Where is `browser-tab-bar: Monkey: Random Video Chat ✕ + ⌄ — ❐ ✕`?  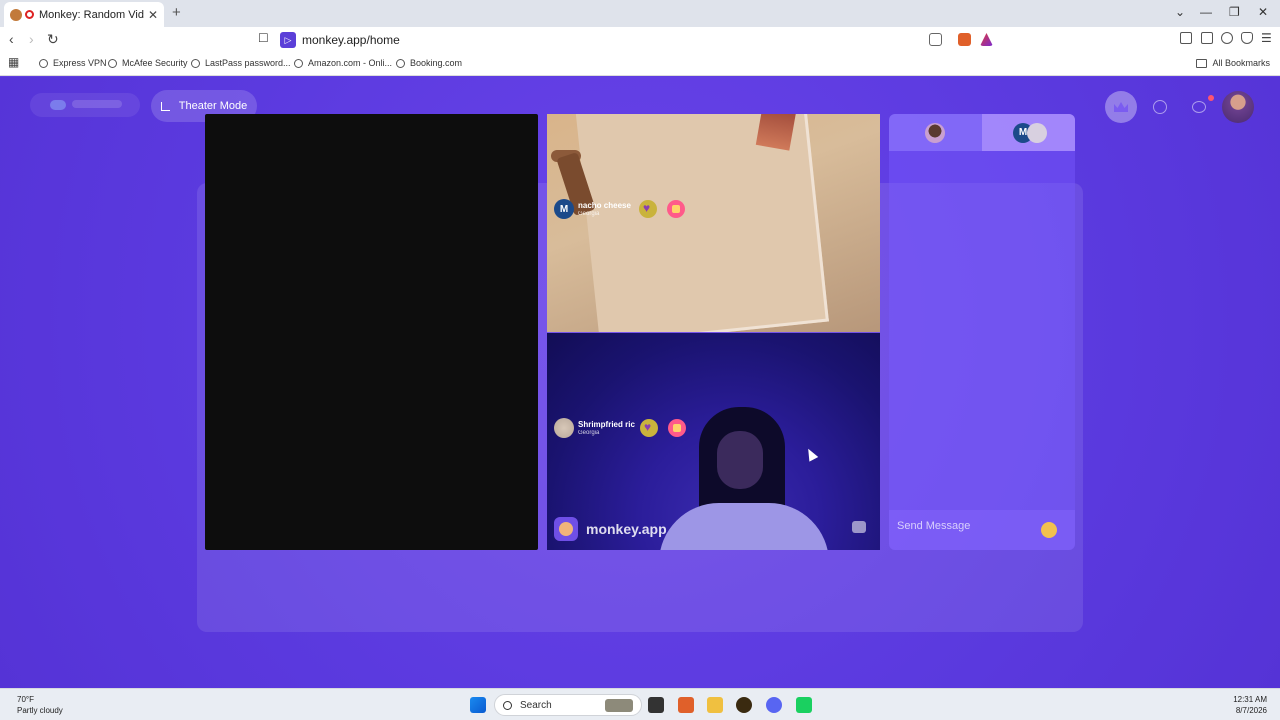 browser-tab-bar: Monkey: Random Video Chat ✕ + ⌄ — ❐ ✕ is located at coordinates (640, 13).